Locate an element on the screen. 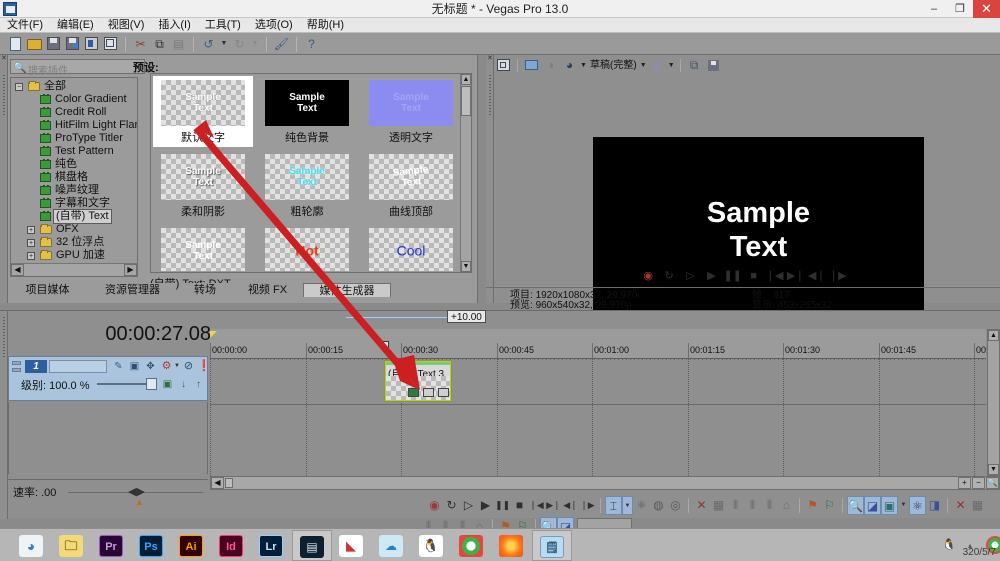  menu-help: 帮助(H) is located at coordinates (325, 25).